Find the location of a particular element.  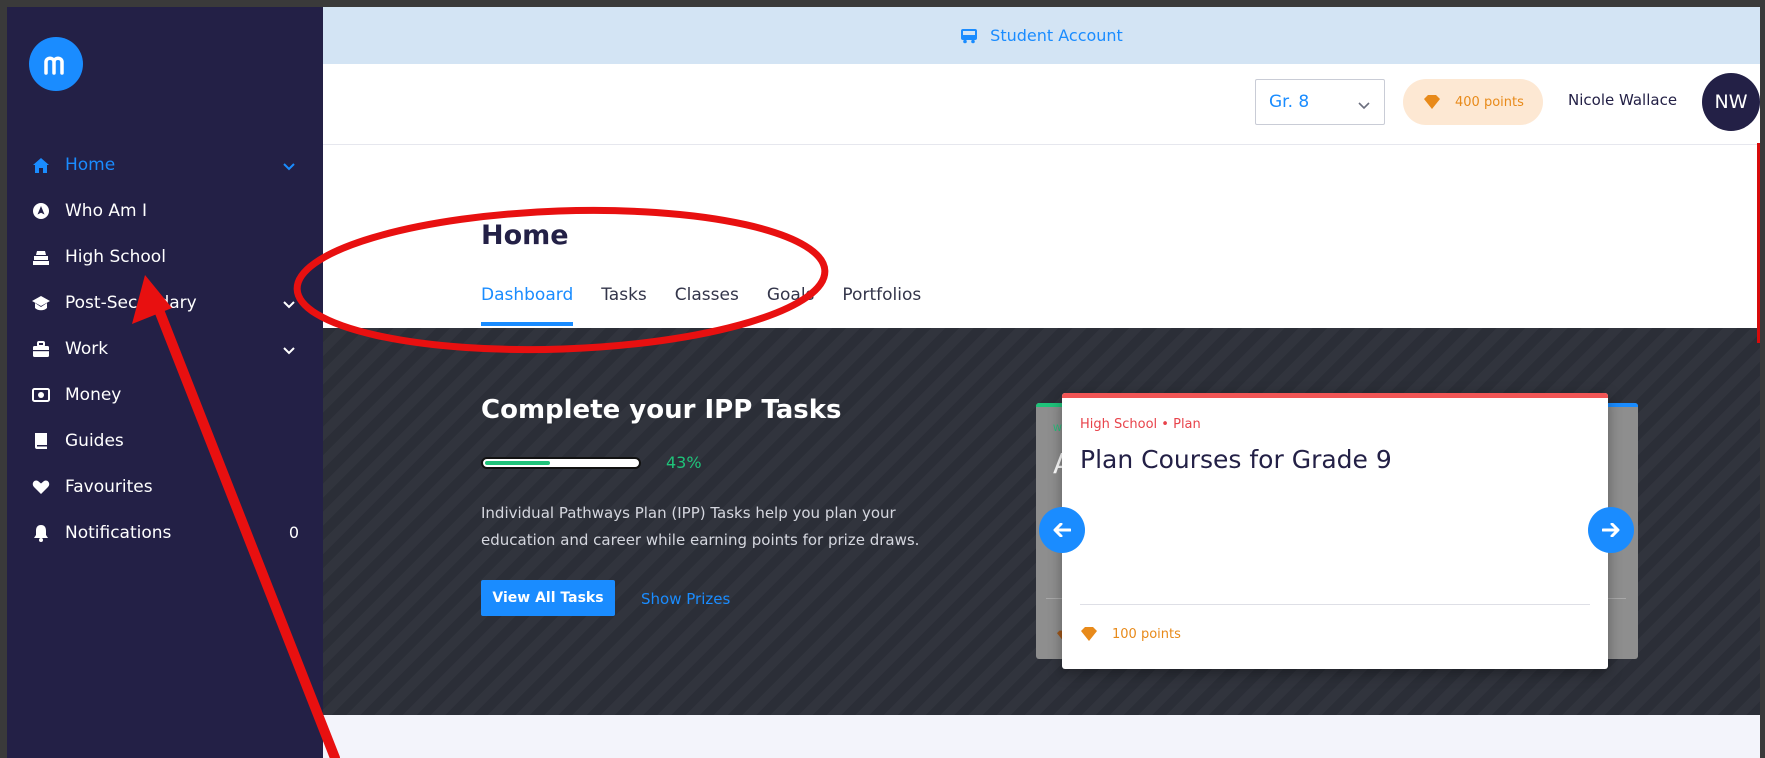

grade-select: Gr. 8 is located at coordinates (1320, 102).